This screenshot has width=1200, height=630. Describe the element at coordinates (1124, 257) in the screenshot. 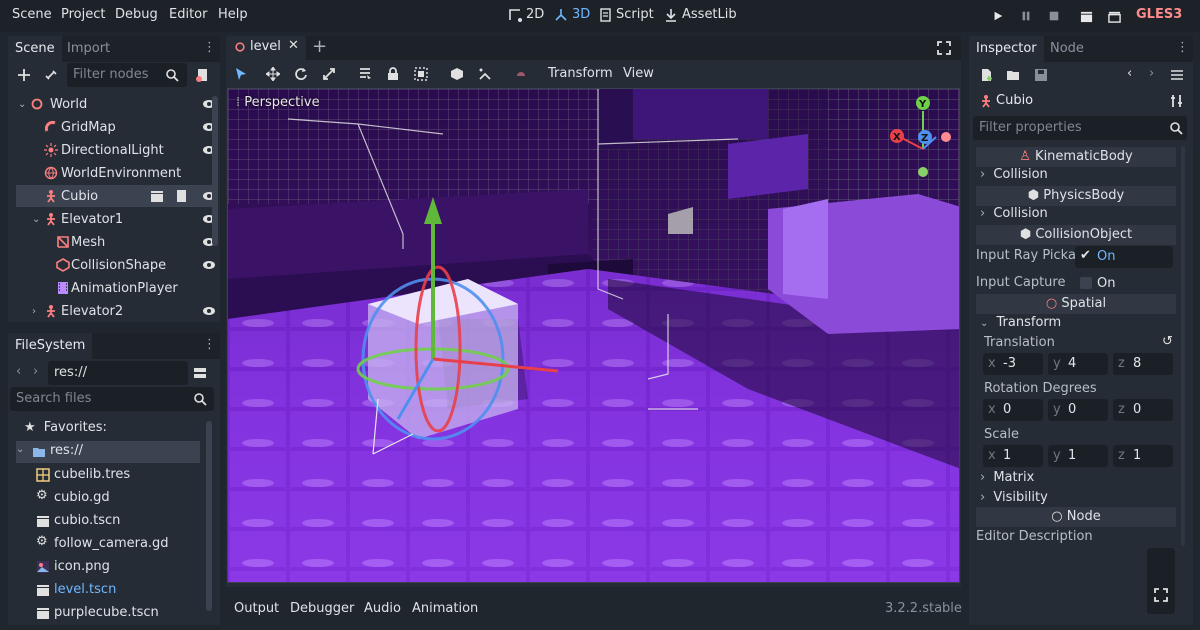

I see `input-ray-pickable-checkbox: ✔ On` at that location.